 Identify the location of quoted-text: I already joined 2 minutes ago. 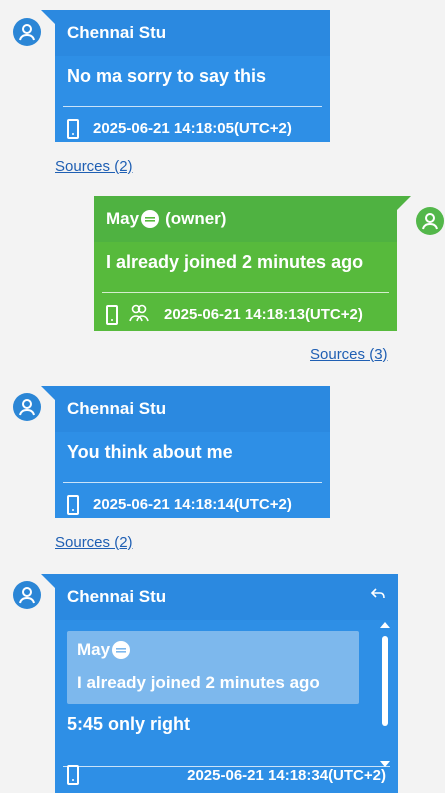
(198, 682).